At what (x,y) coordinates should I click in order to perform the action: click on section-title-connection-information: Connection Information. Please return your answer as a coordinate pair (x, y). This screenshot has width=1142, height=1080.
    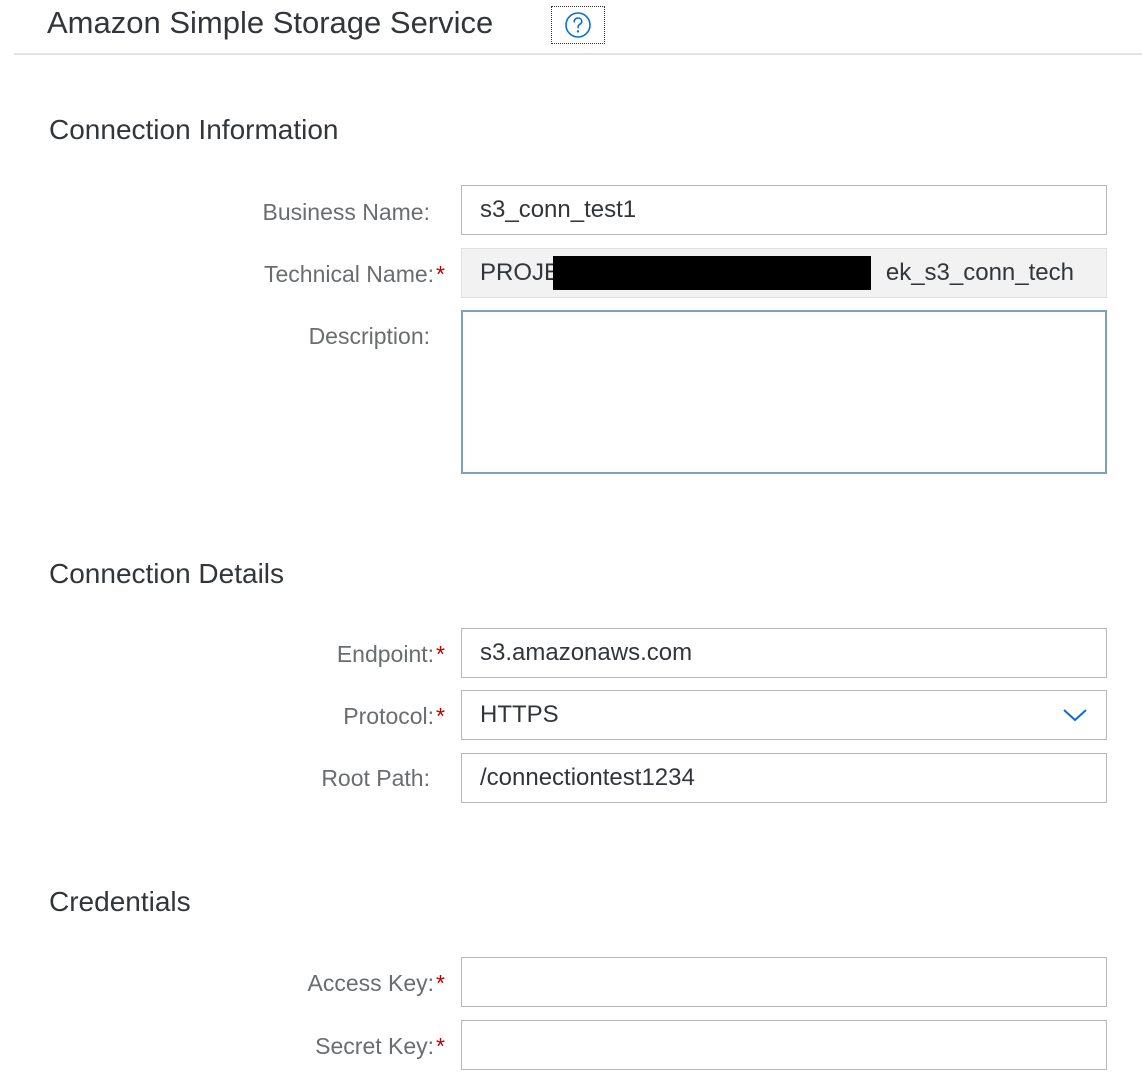
    Looking at the image, I should click on (194, 129).